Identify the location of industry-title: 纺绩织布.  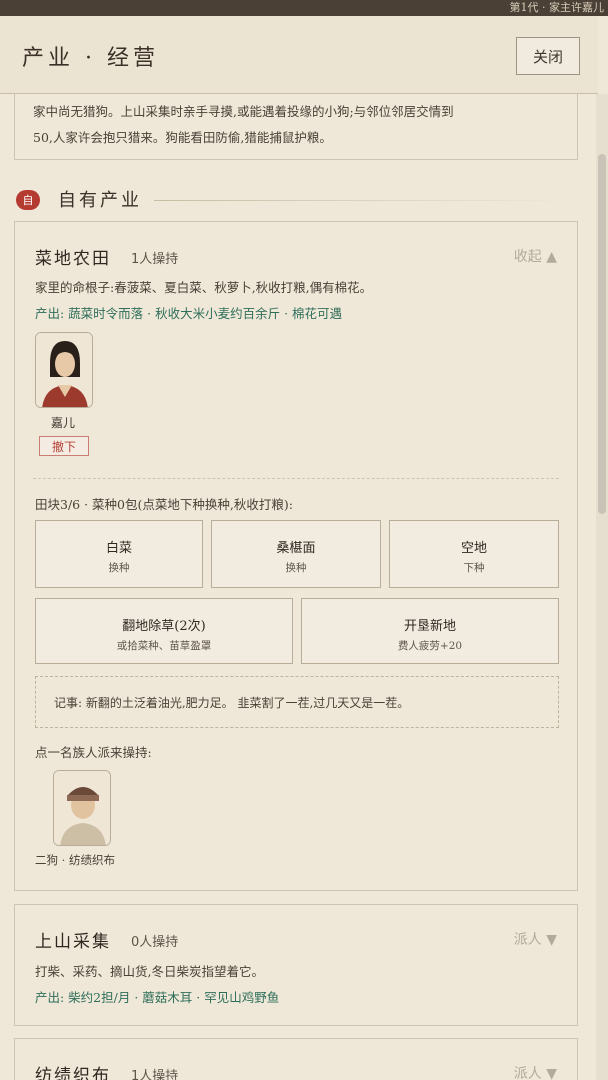
(73, 1073).